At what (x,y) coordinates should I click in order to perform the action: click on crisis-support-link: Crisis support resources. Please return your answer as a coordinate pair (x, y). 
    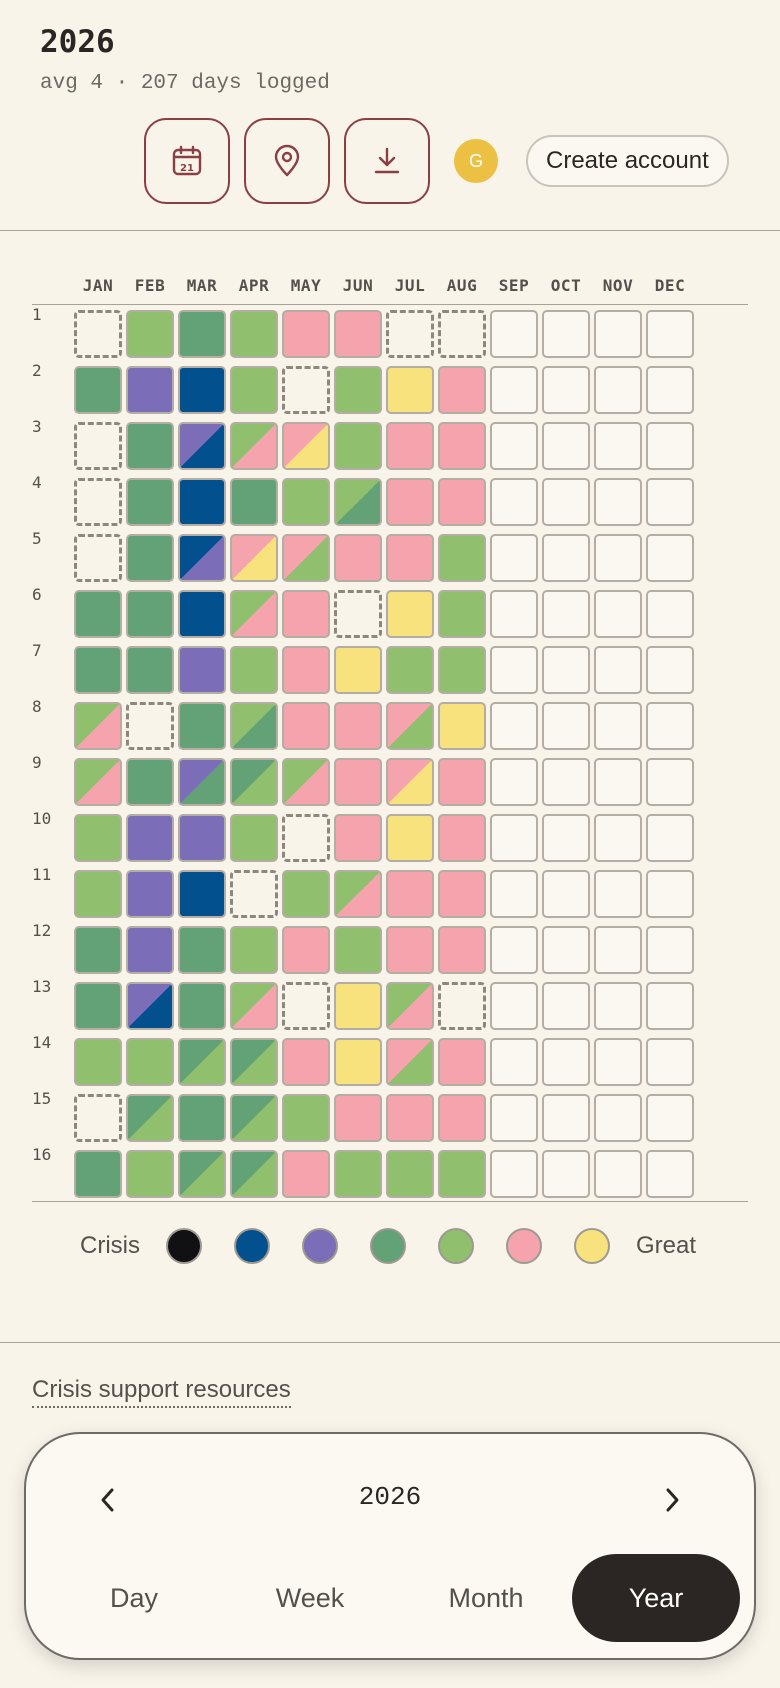
    Looking at the image, I should click on (161, 1392).